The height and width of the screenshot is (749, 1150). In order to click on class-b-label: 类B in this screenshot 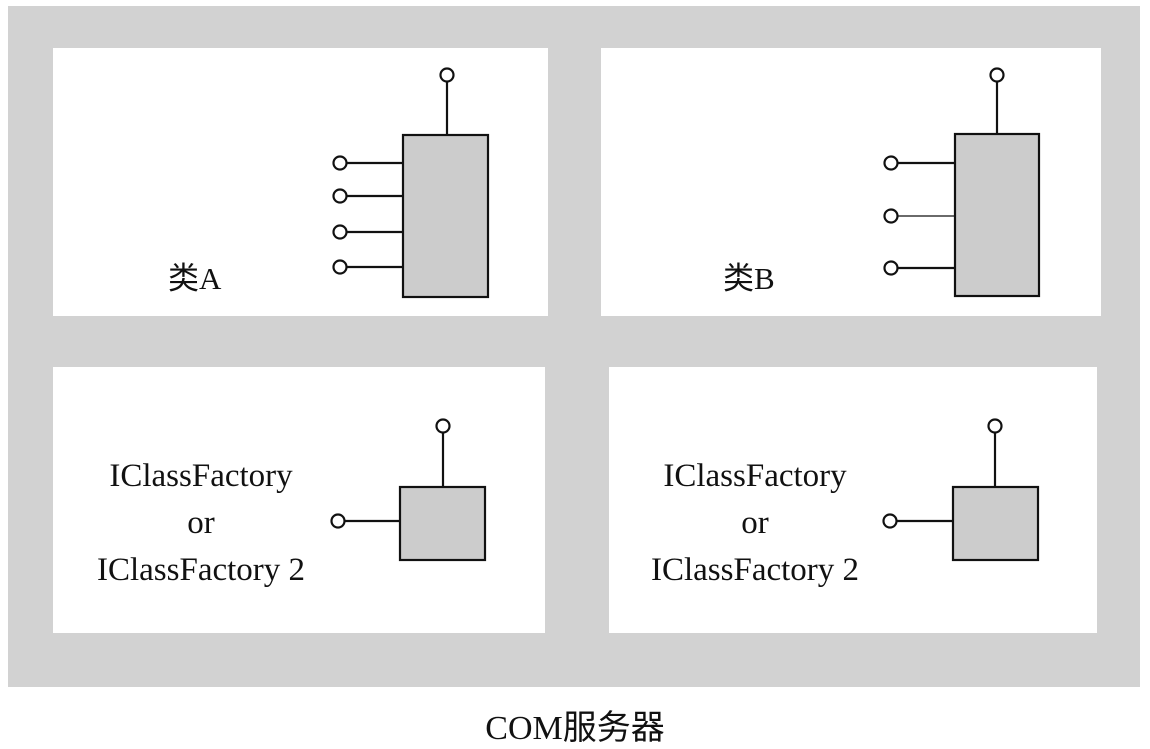, I will do `click(749, 278)`.